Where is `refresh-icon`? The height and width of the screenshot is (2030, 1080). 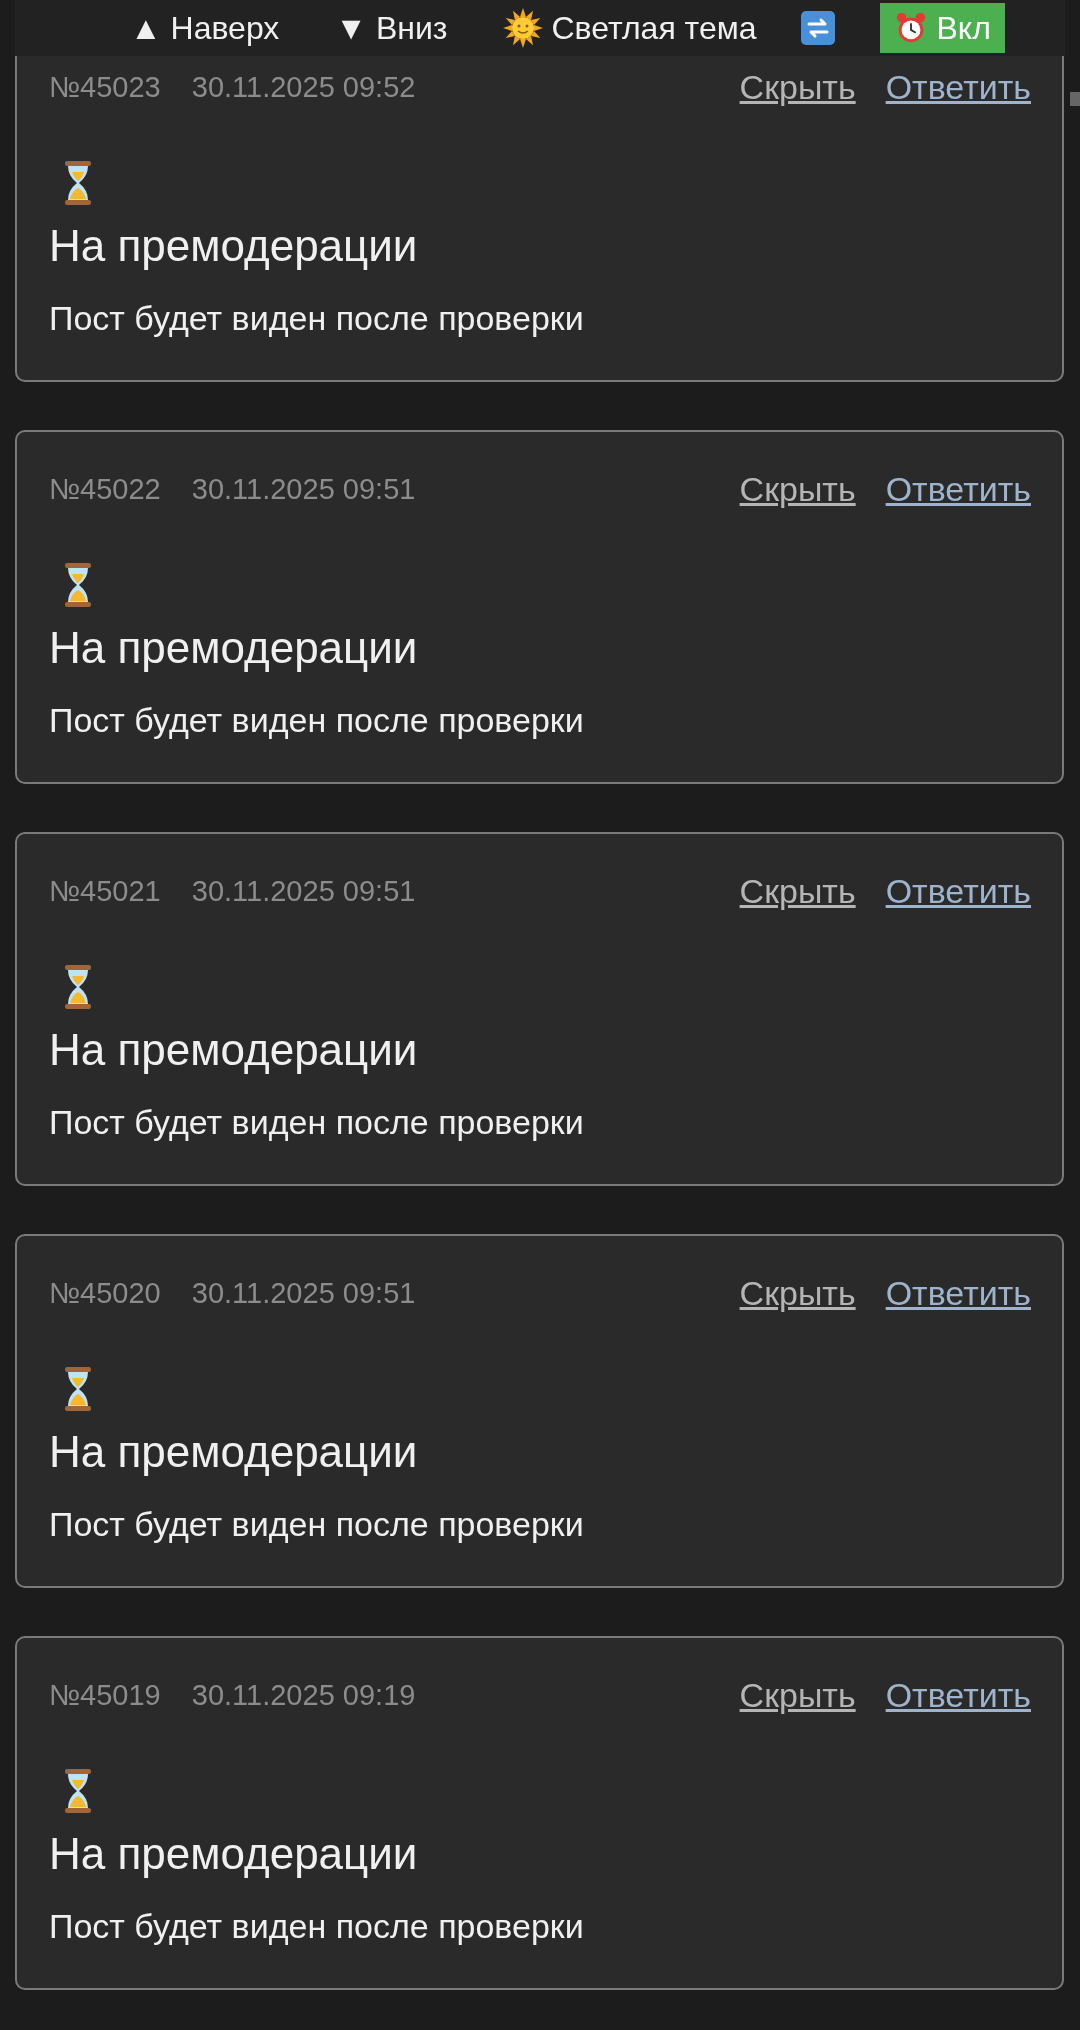
refresh-icon is located at coordinates (818, 28).